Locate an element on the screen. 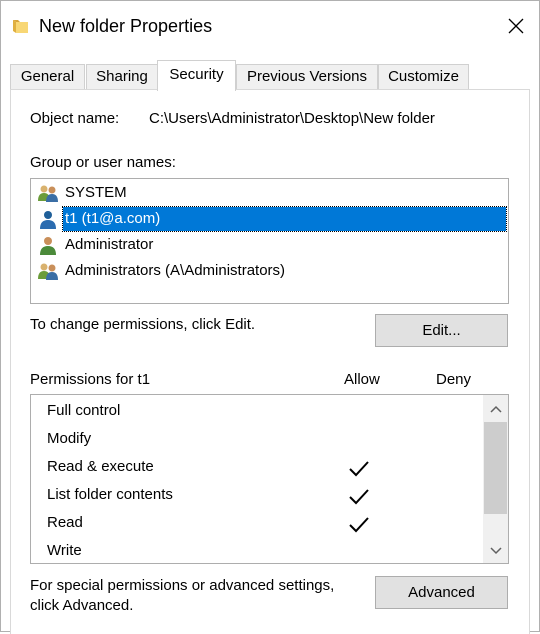 Image resolution: width=540 pixels, height=634 pixels. folder-icon is located at coordinates (20, 26).